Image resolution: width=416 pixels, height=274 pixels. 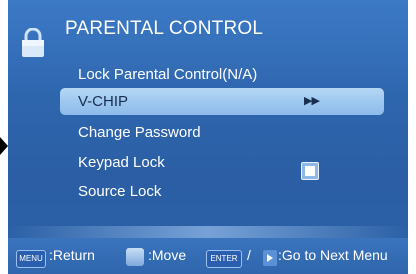 What do you see at coordinates (119, 191) in the screenshot?
I see `menu-item-source-lock: Source Lock` at bounding box center [119, 191].